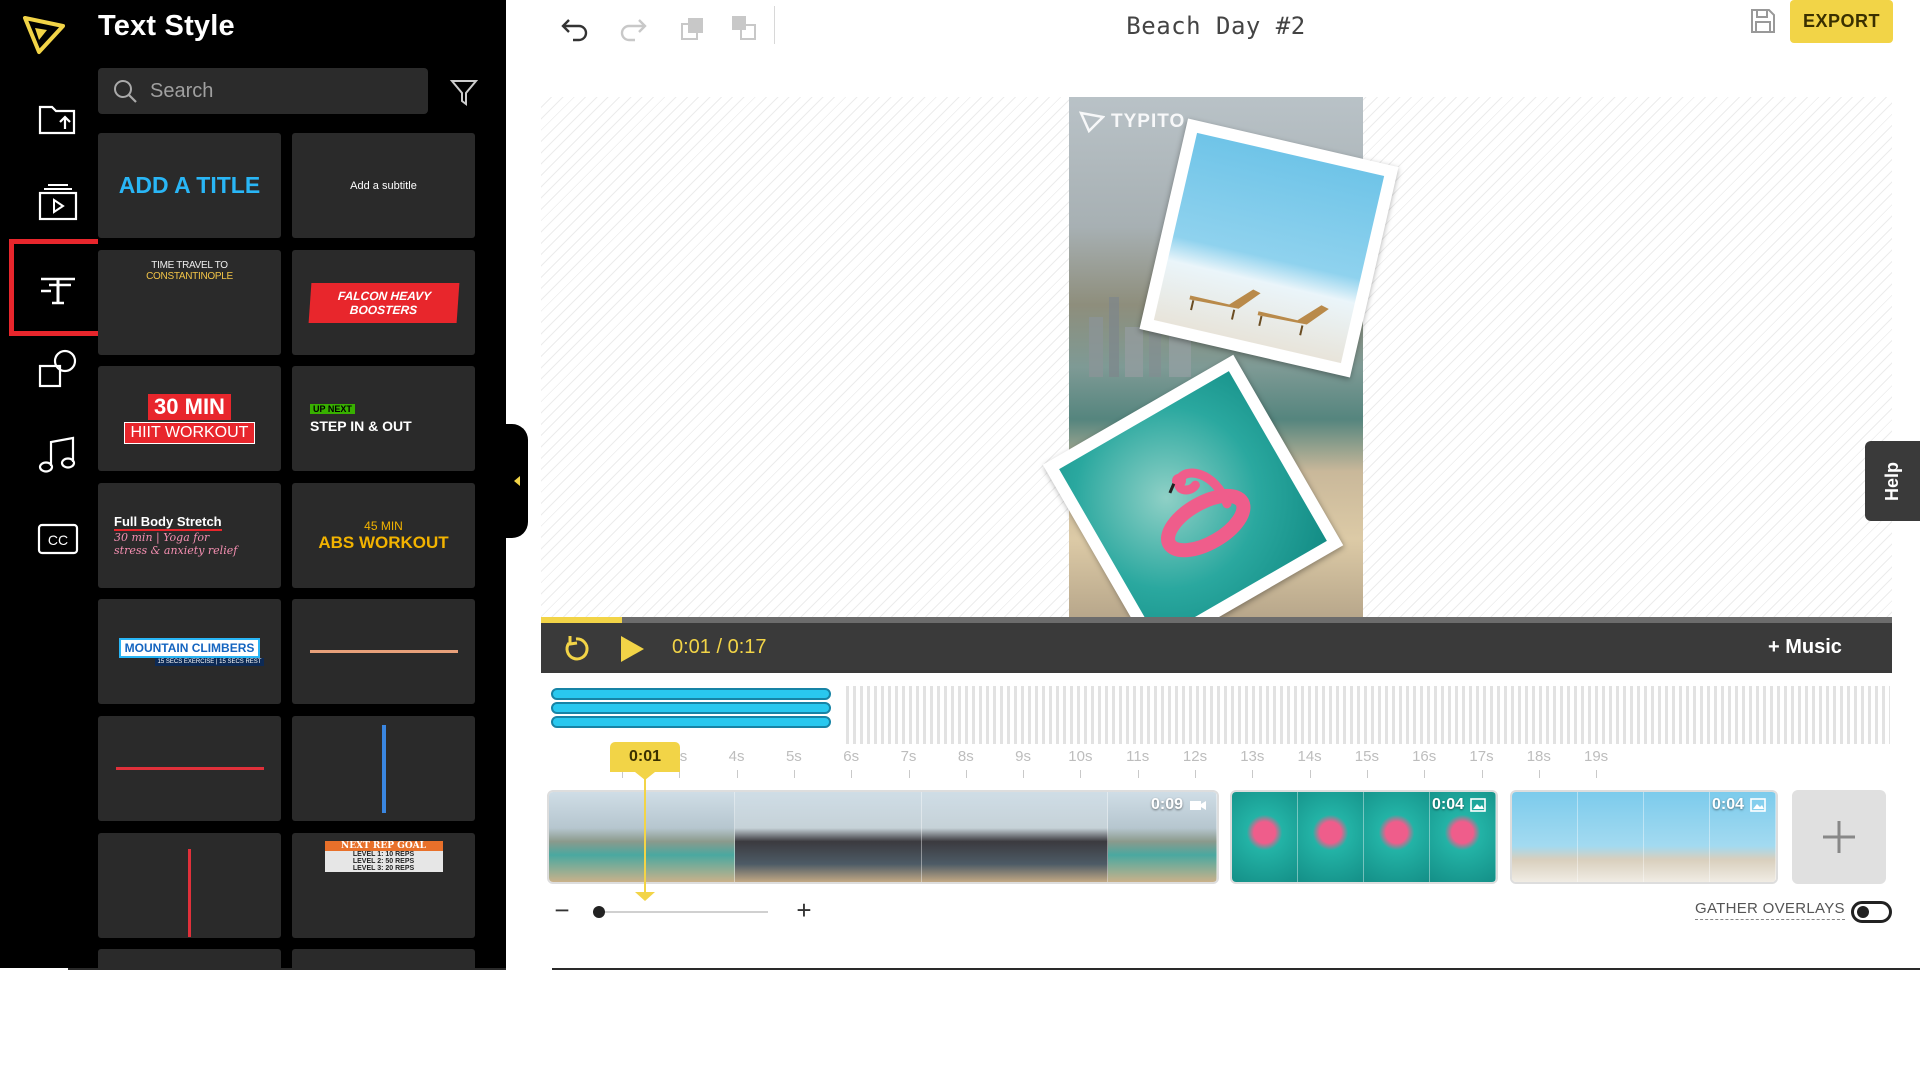 The width and height of the screenshot is (1920, 1080). I want to click on text-style-tile-abs: 45 MIN ABS WORKOUT, so click(383, 535).